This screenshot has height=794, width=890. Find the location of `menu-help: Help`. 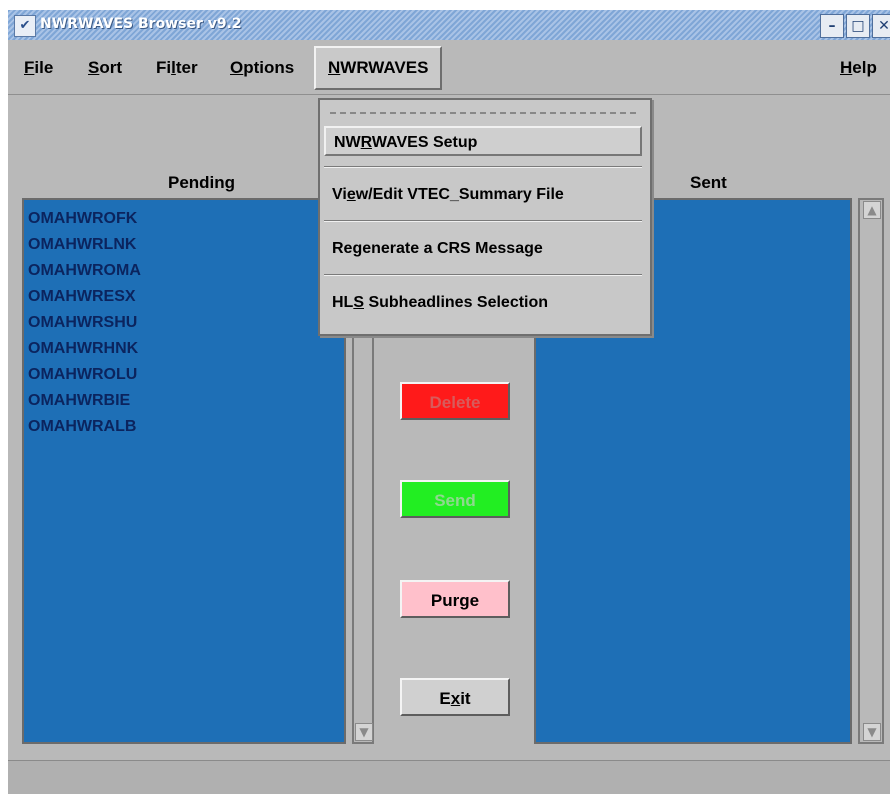

menu-help: Help is located at coordinates (858, 68).